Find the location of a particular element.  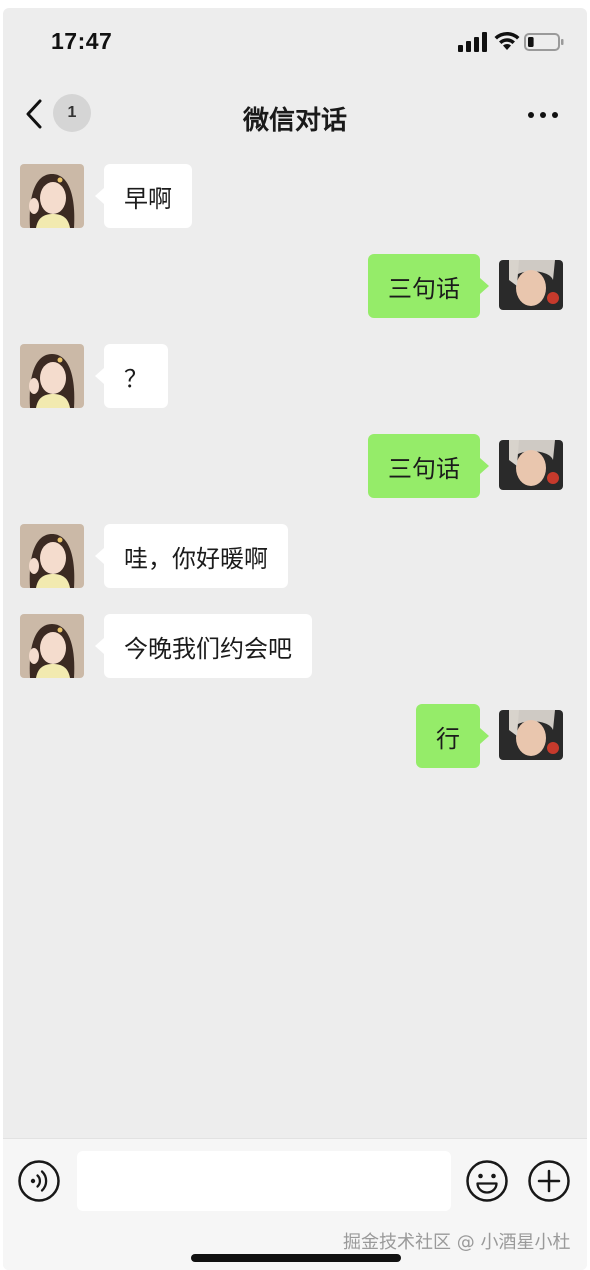

message-input is located at coordinates (264, 1181).